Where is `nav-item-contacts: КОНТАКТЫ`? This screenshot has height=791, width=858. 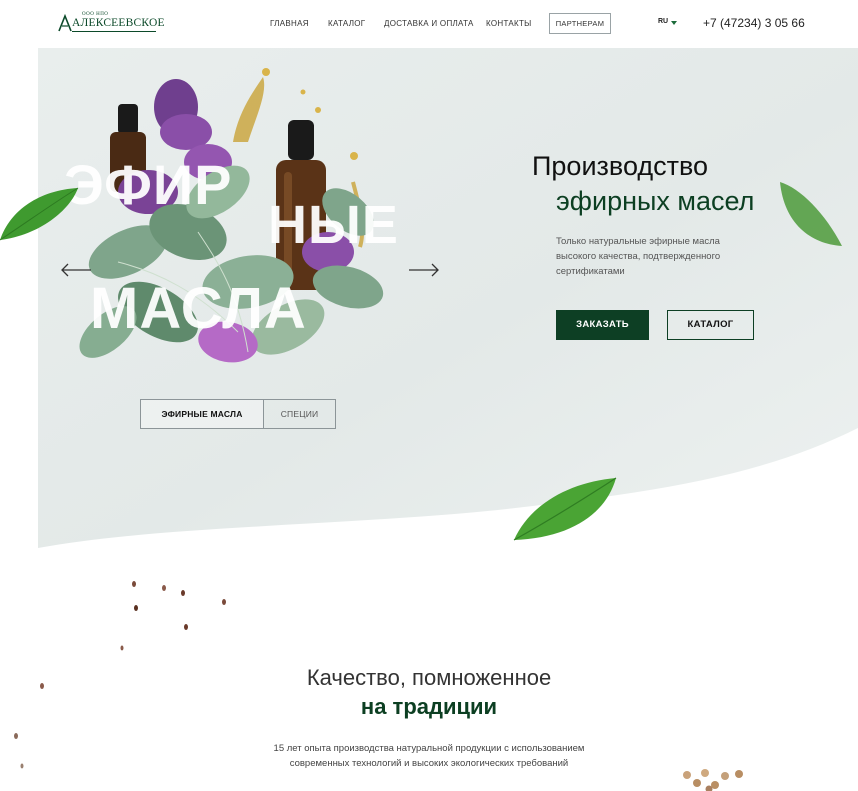
nav-item-contacts: КОНТАКТЫ is located at coordinates (509, 23).